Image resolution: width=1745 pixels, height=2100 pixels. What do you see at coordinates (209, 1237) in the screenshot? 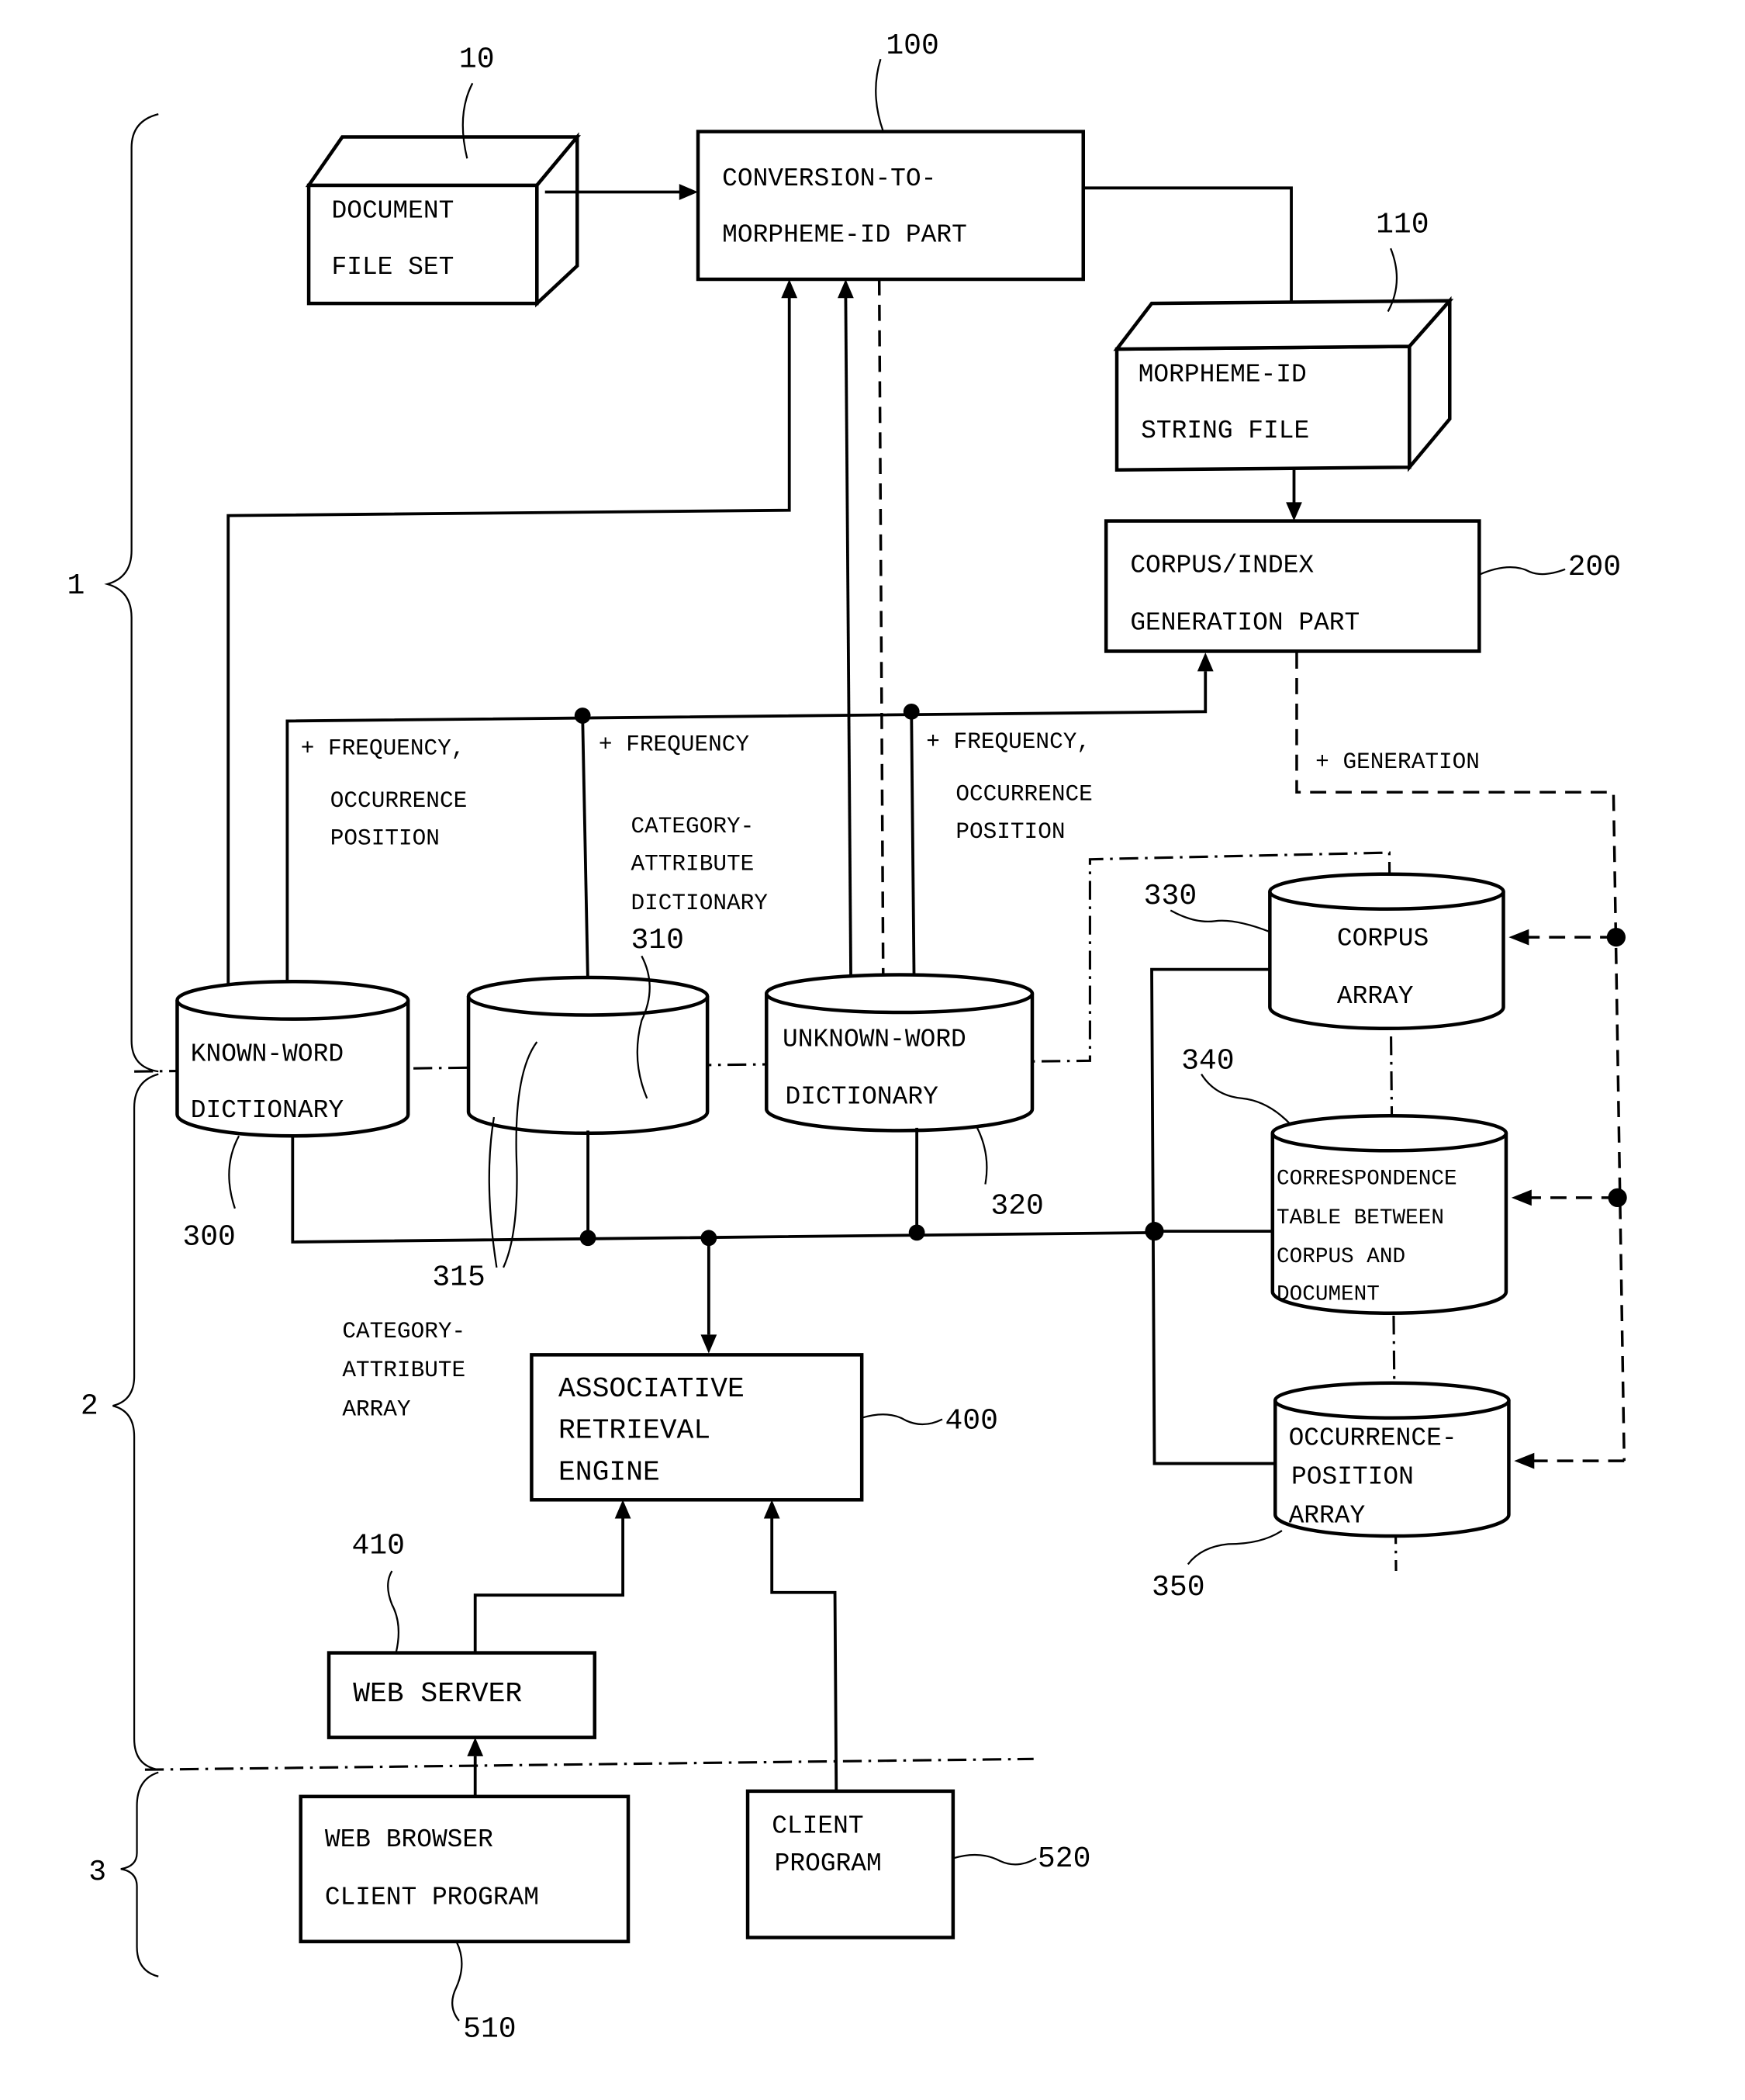
I see `ref-300: 300` at bounding box center [209, 1237].